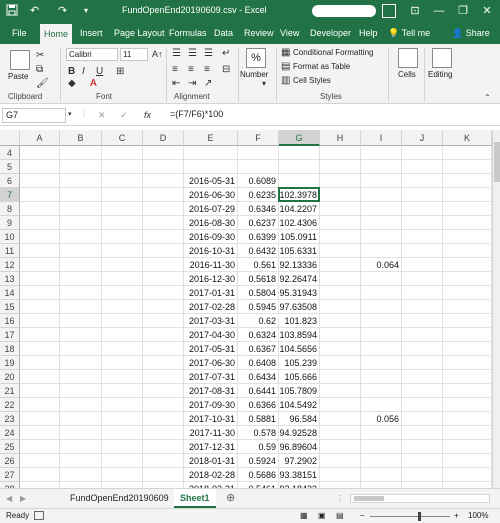  What do you see at coordinates (10, 307) in the screenshot?
I see `row-header: 15` at bounding box center [10, 307].